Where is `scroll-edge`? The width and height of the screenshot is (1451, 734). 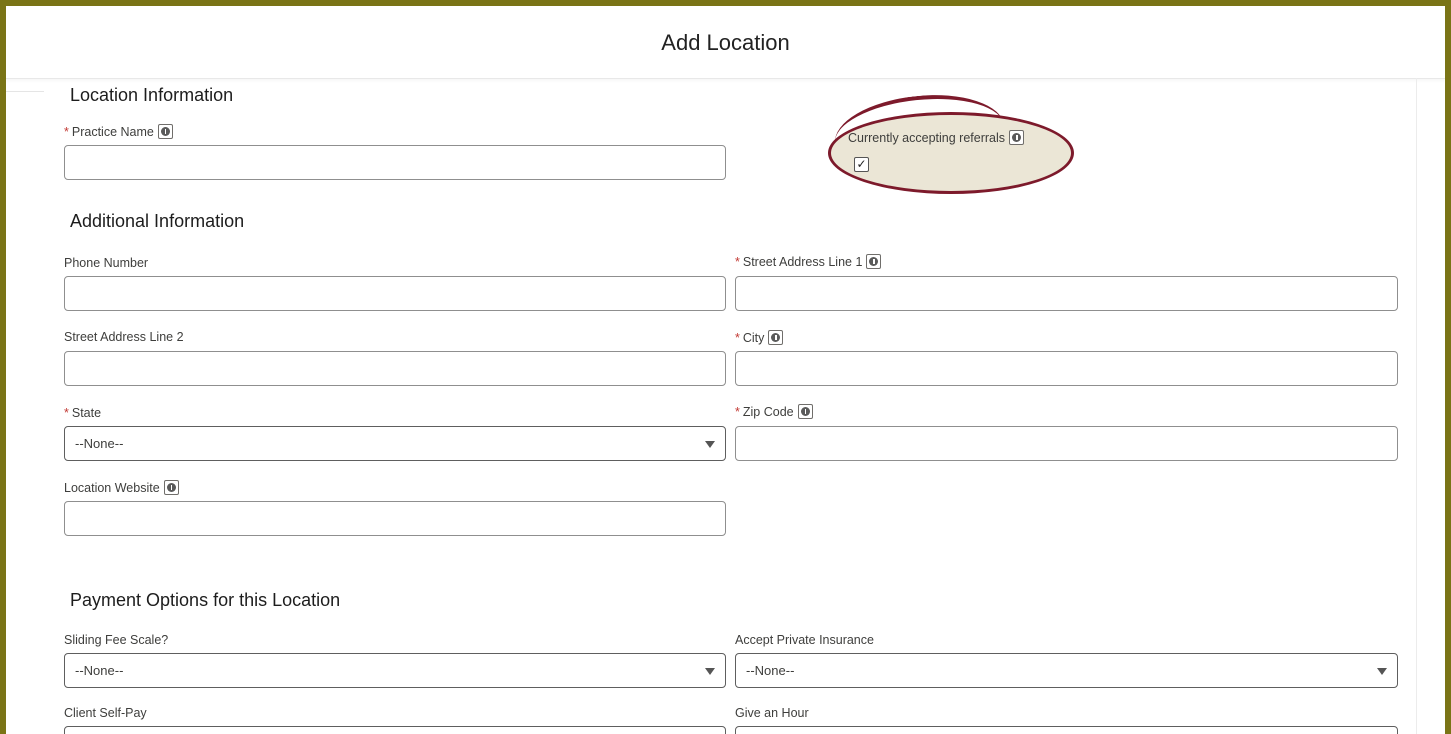
scroll-edge is located at coordinates (1416, 406).